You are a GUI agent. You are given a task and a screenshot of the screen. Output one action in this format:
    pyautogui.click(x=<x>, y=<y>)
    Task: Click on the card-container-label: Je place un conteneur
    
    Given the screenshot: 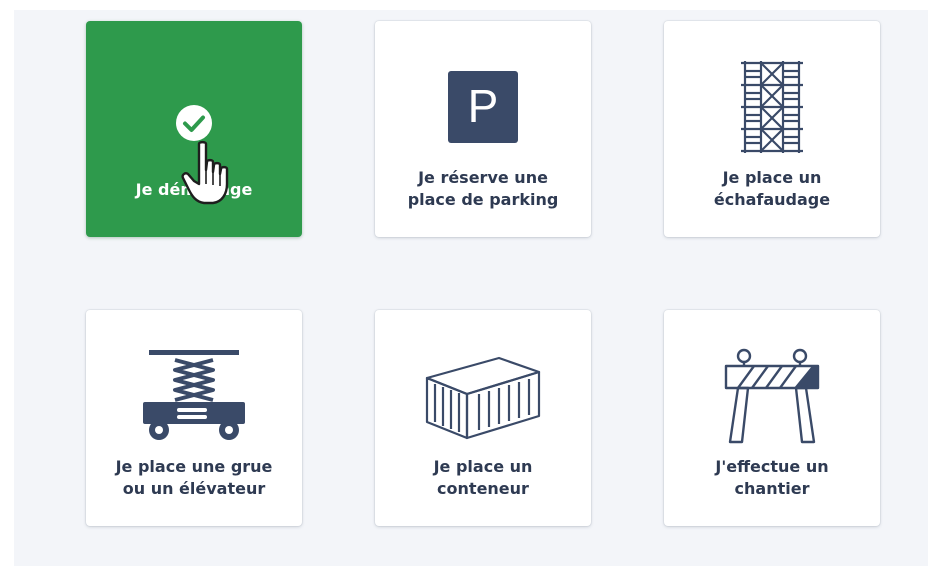 What is the action you would take?
    pyautogui.click(x=483, y=477)
    